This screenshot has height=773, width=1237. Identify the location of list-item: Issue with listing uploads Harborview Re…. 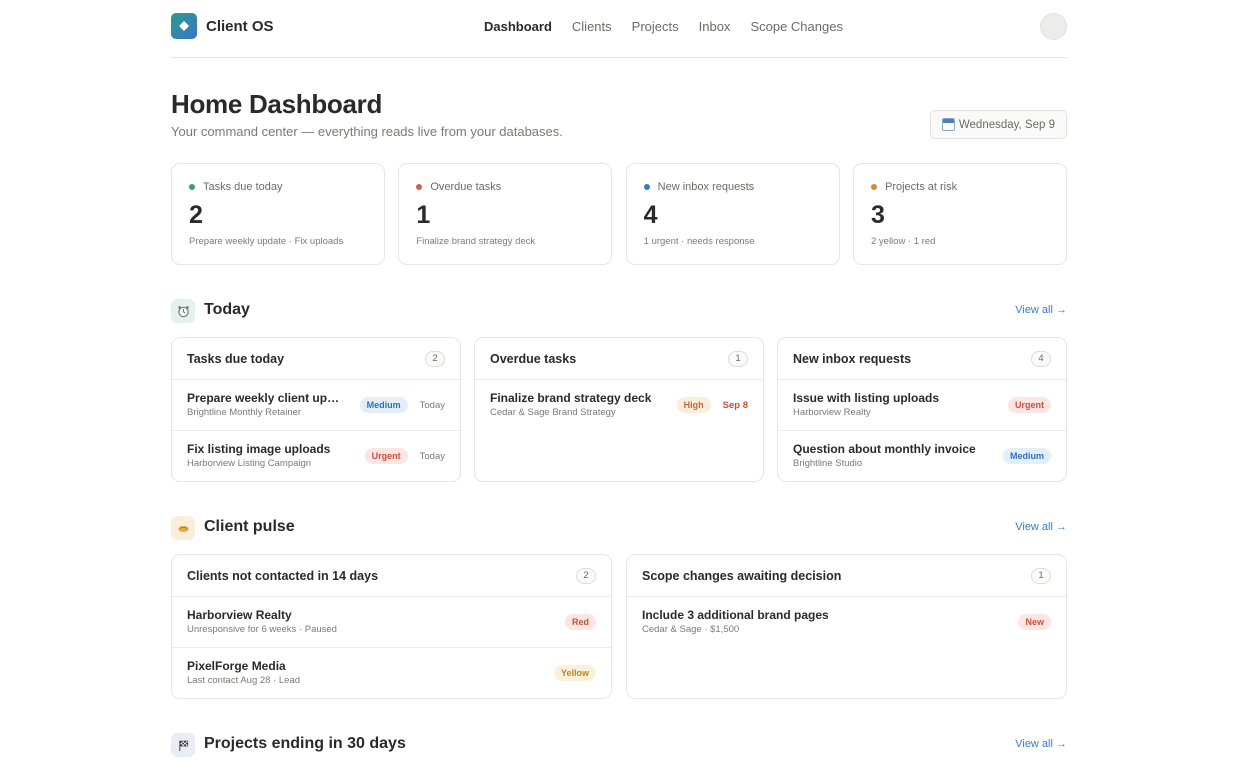
(922, 405).